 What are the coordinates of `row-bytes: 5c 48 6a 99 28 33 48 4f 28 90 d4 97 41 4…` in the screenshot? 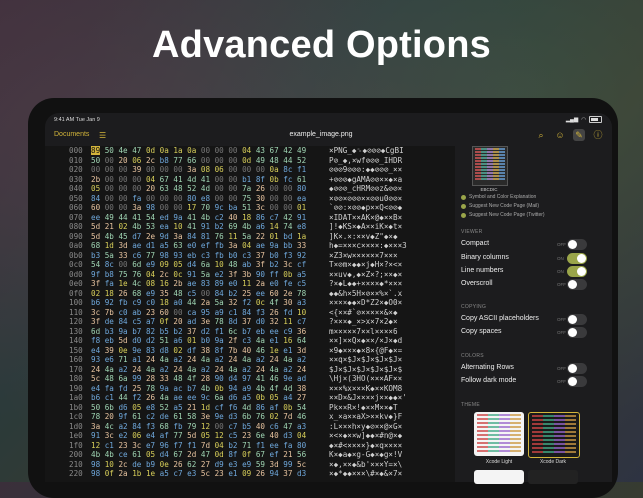 It's located at (198, 378).